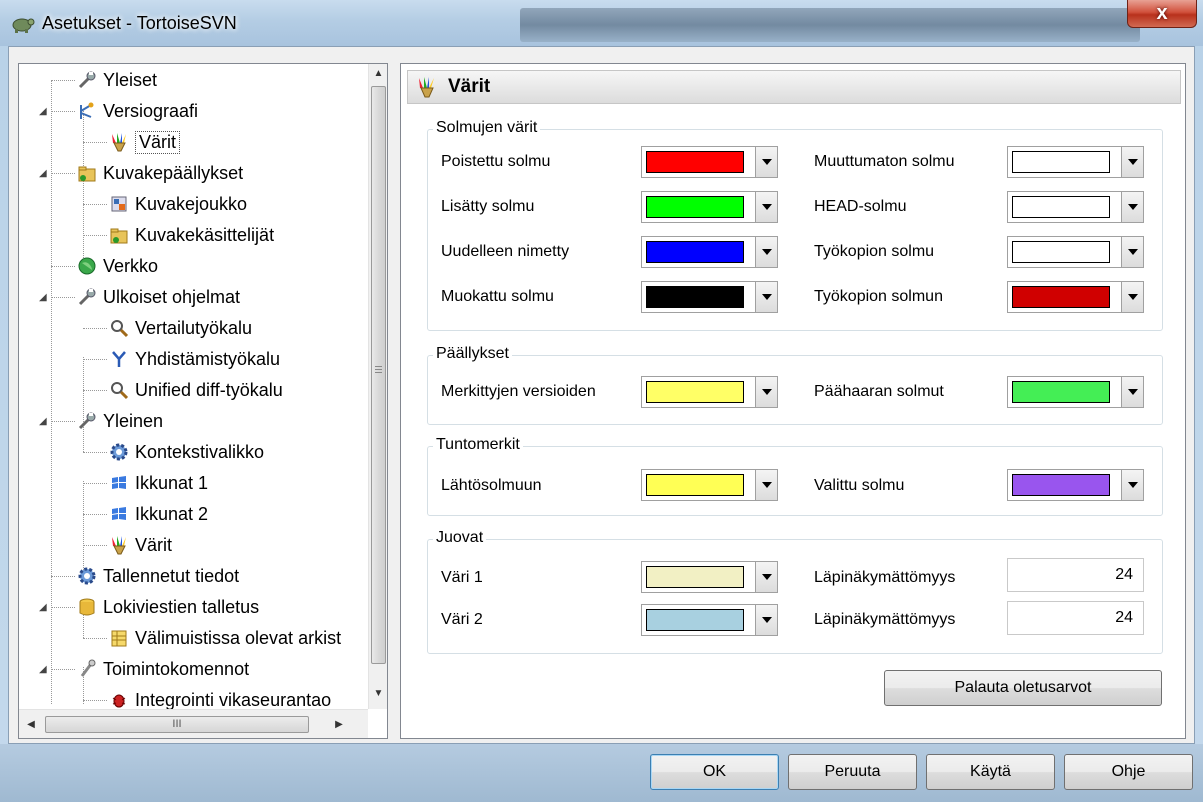 This screenshot has height=802, width=1203. I want to click on tree-item-label: Välimuistissa olevat arkist, so click(238, 637).